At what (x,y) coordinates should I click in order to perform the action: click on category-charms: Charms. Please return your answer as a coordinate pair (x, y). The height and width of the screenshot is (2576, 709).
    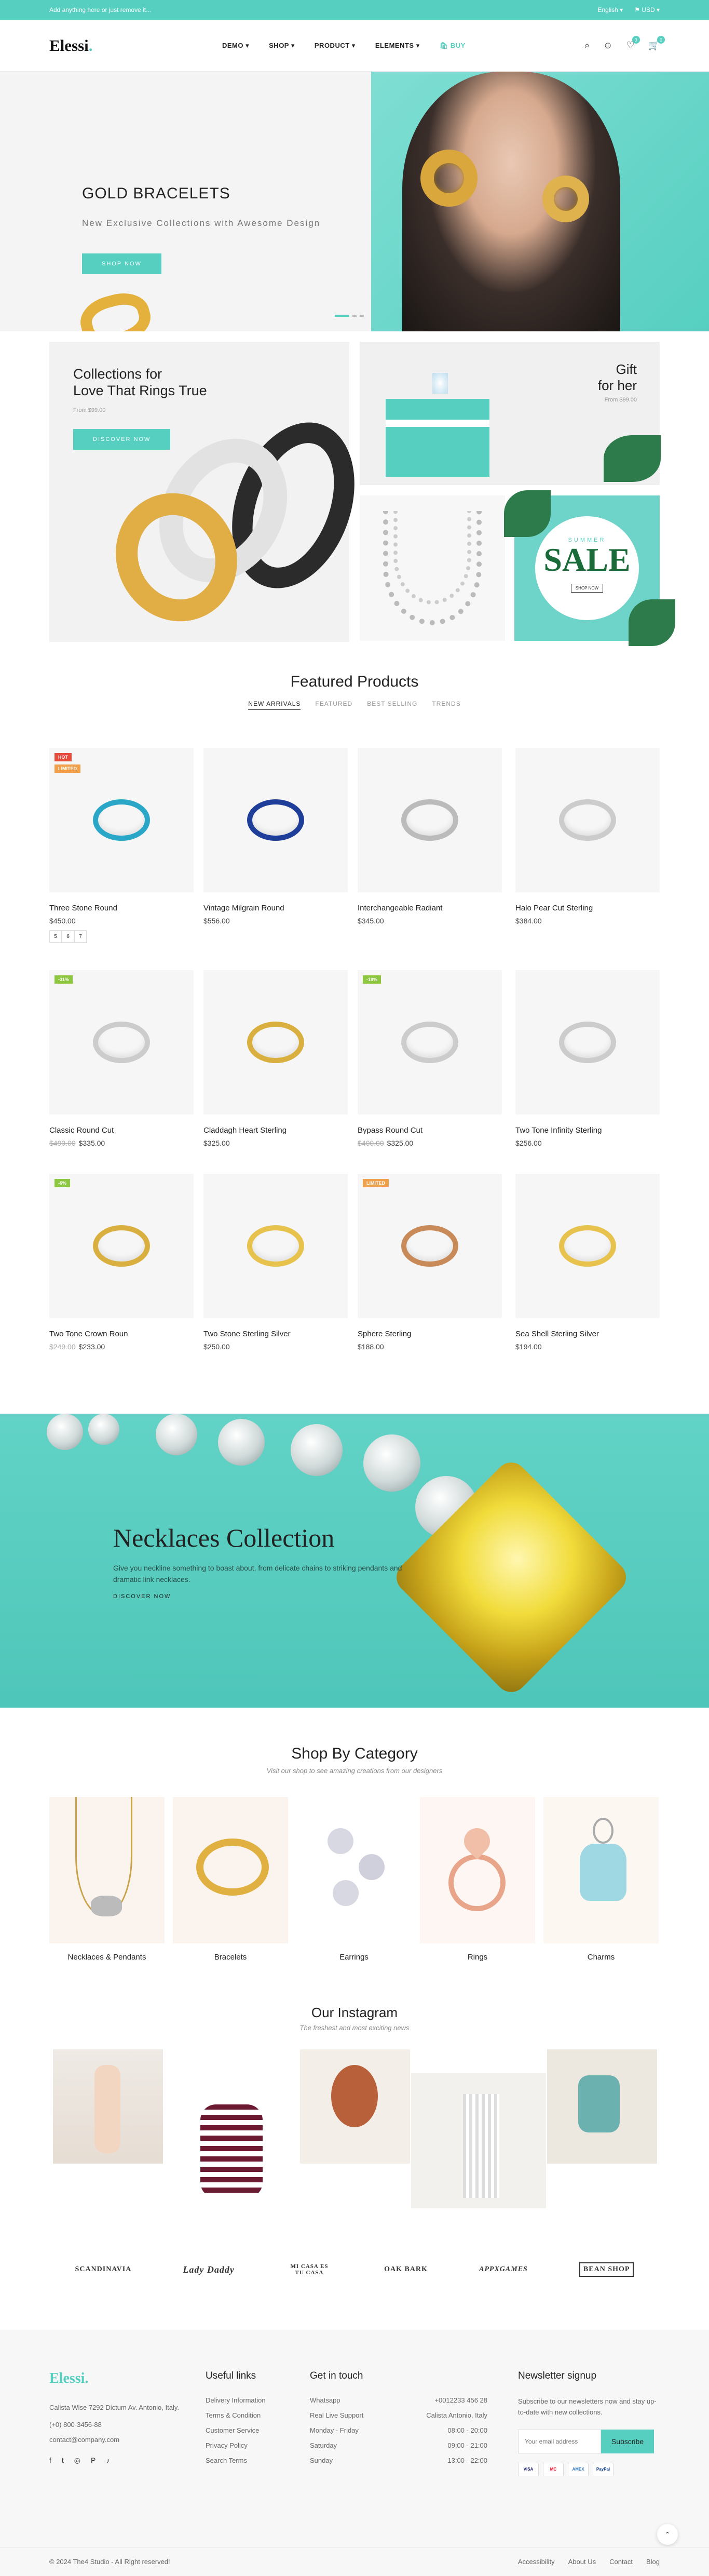
    Looking at the image, I should click on (601, 1880).